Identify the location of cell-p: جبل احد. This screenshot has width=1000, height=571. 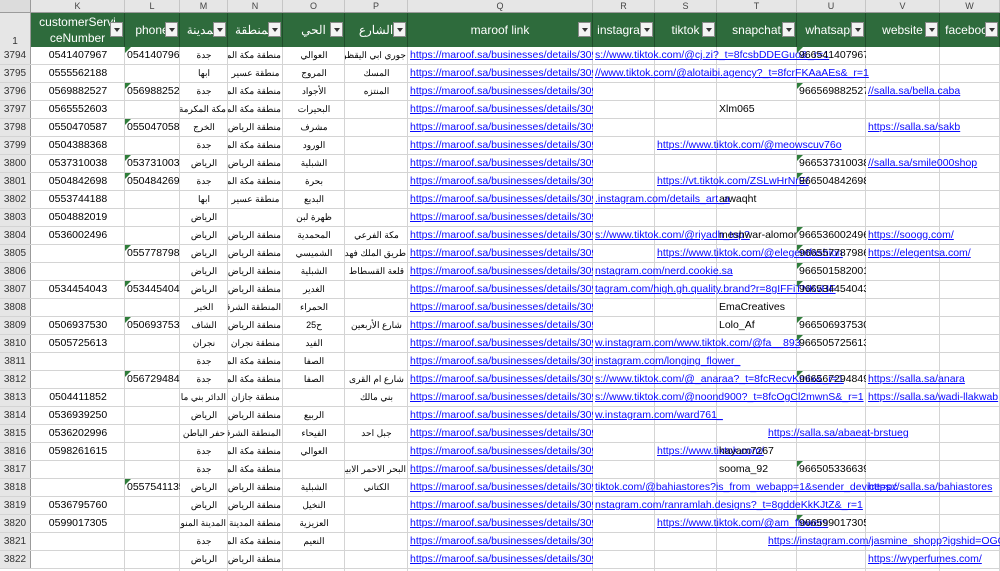
(376, 433).